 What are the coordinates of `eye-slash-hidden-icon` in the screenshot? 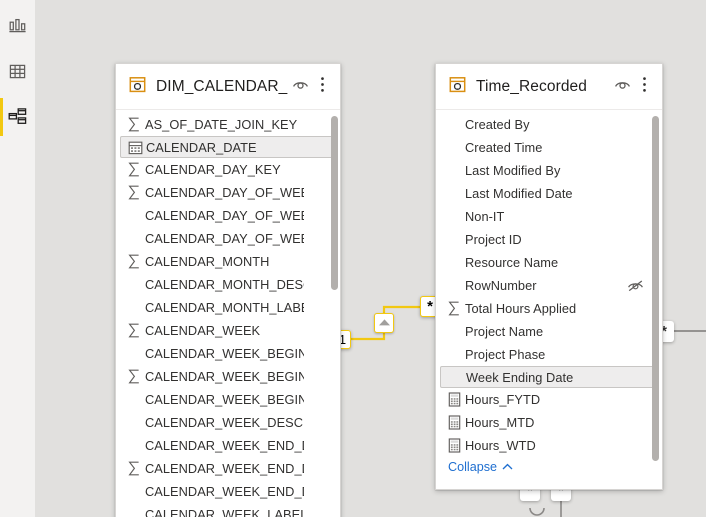 It's located at (635, 286).